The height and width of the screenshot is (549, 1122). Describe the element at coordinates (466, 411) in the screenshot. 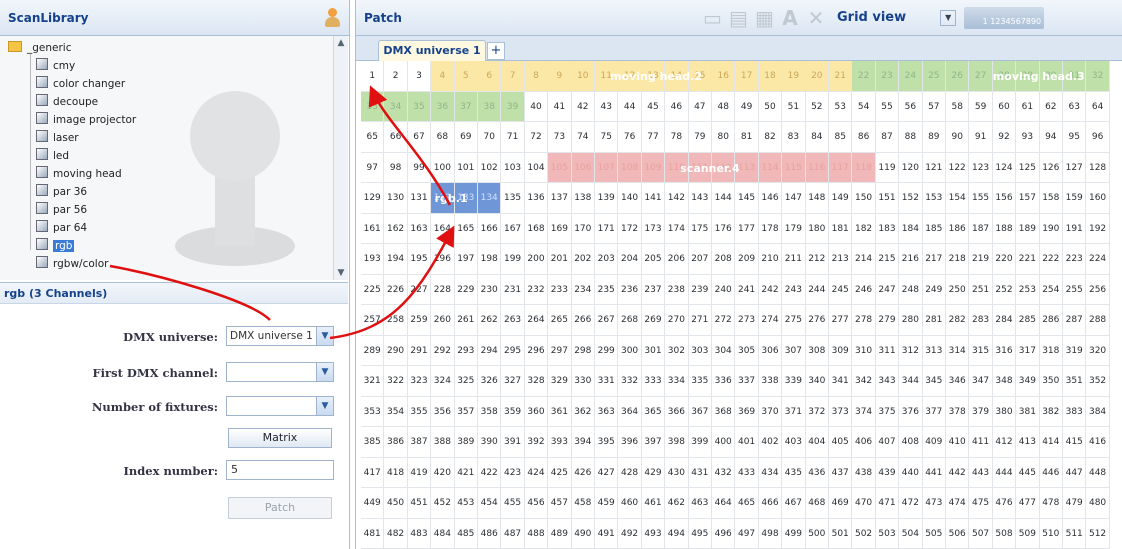

I see `dmx-channel-cell: 357` at that location.